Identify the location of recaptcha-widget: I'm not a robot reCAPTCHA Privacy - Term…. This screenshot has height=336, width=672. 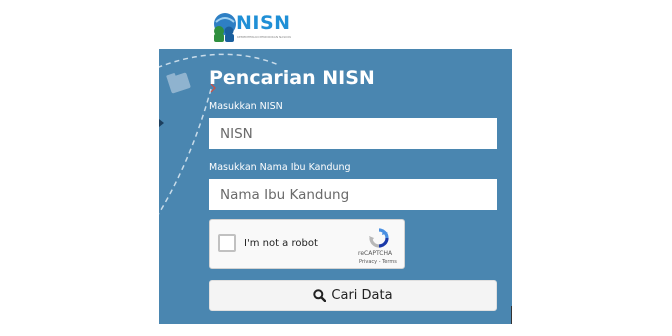
(307, 244).